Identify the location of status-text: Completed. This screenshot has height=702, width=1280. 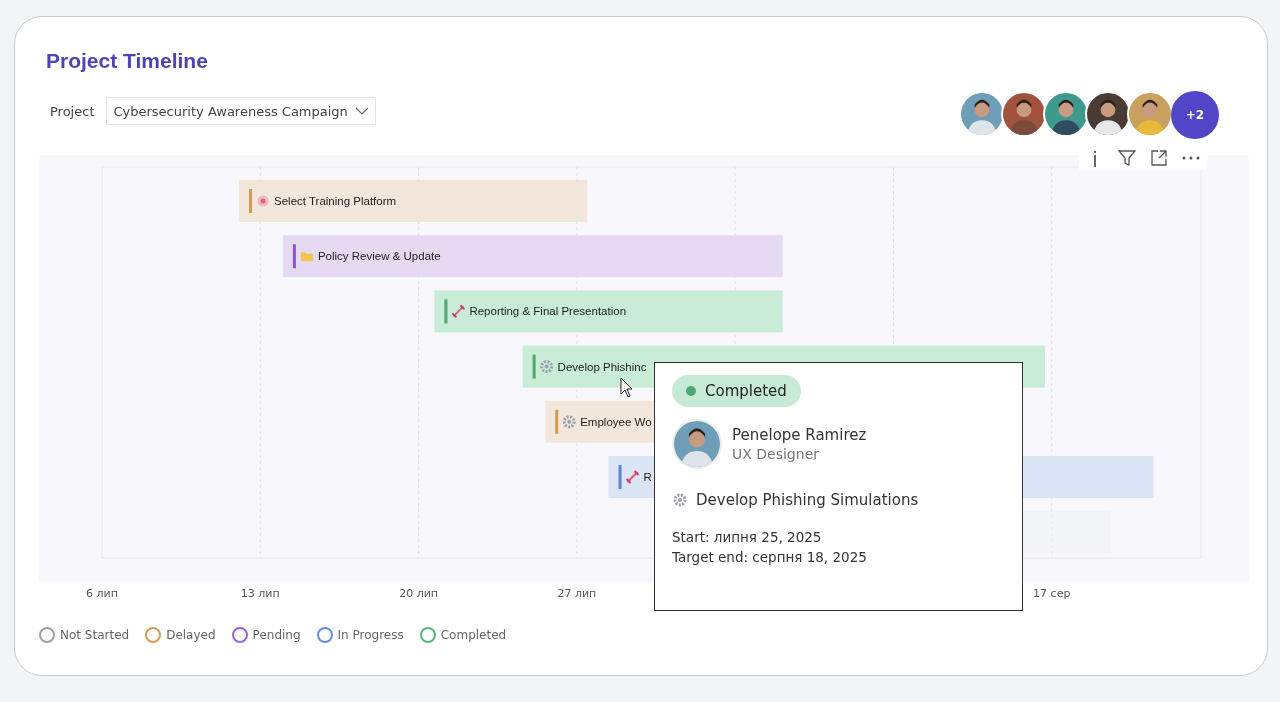
(746, 391).